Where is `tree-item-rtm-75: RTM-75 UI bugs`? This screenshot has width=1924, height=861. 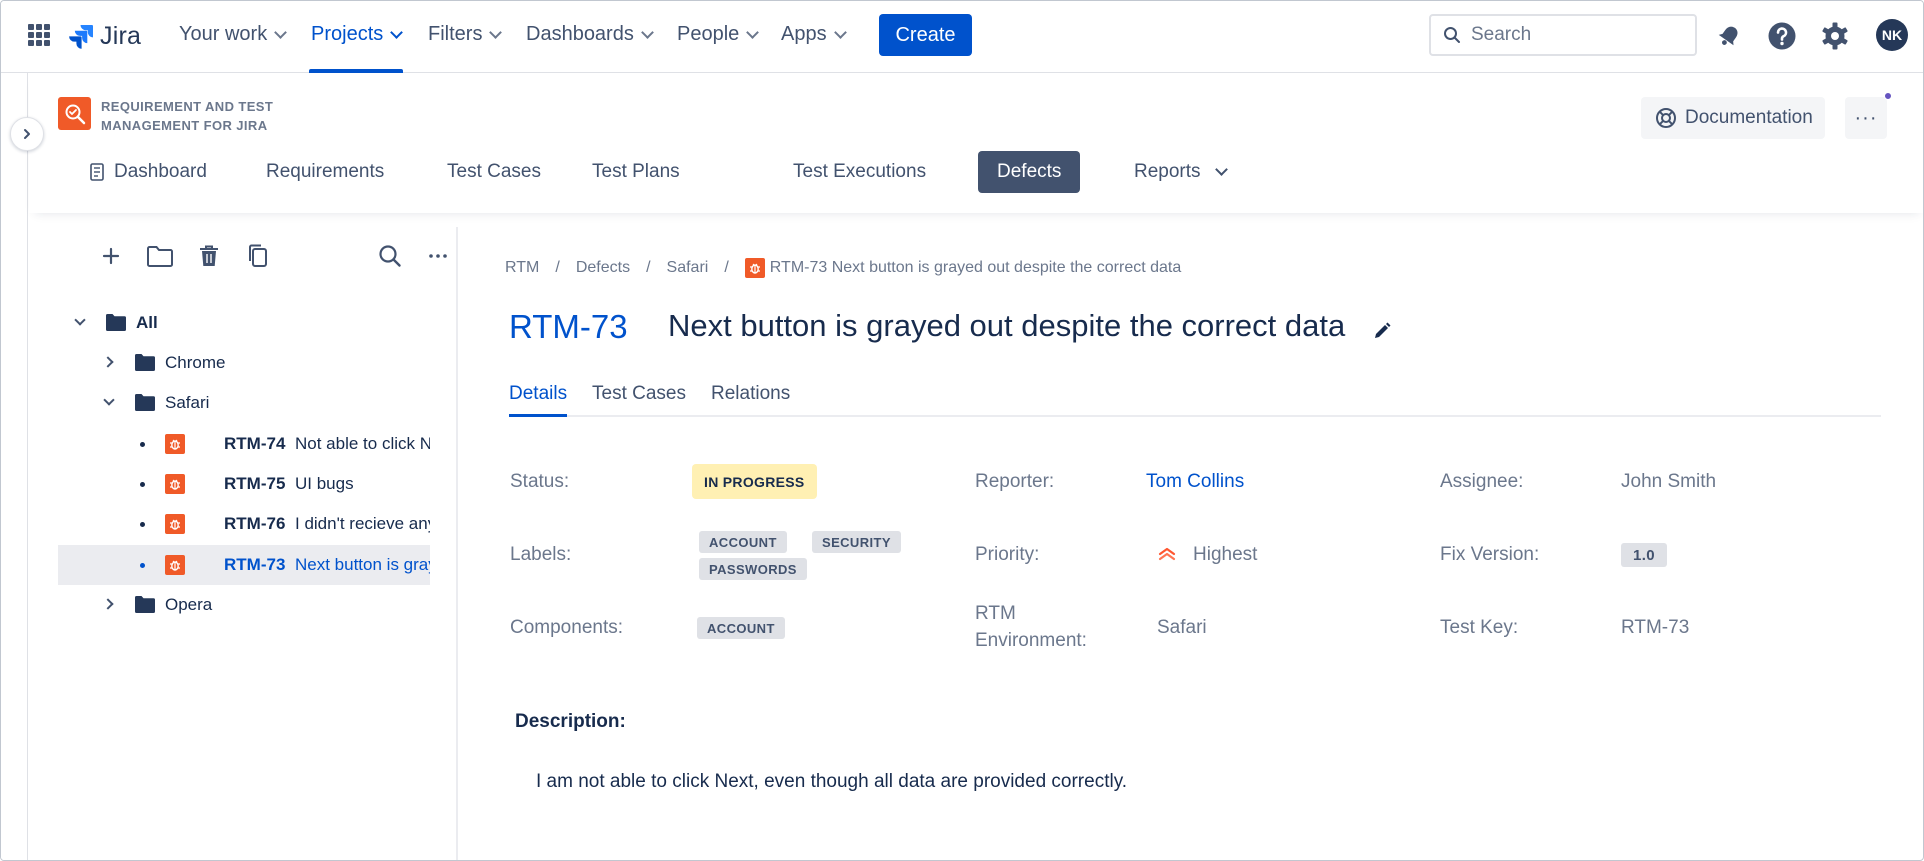
tree-item-rtm-75: RTM-75 UI bugs is located at coordinates (244, 484).